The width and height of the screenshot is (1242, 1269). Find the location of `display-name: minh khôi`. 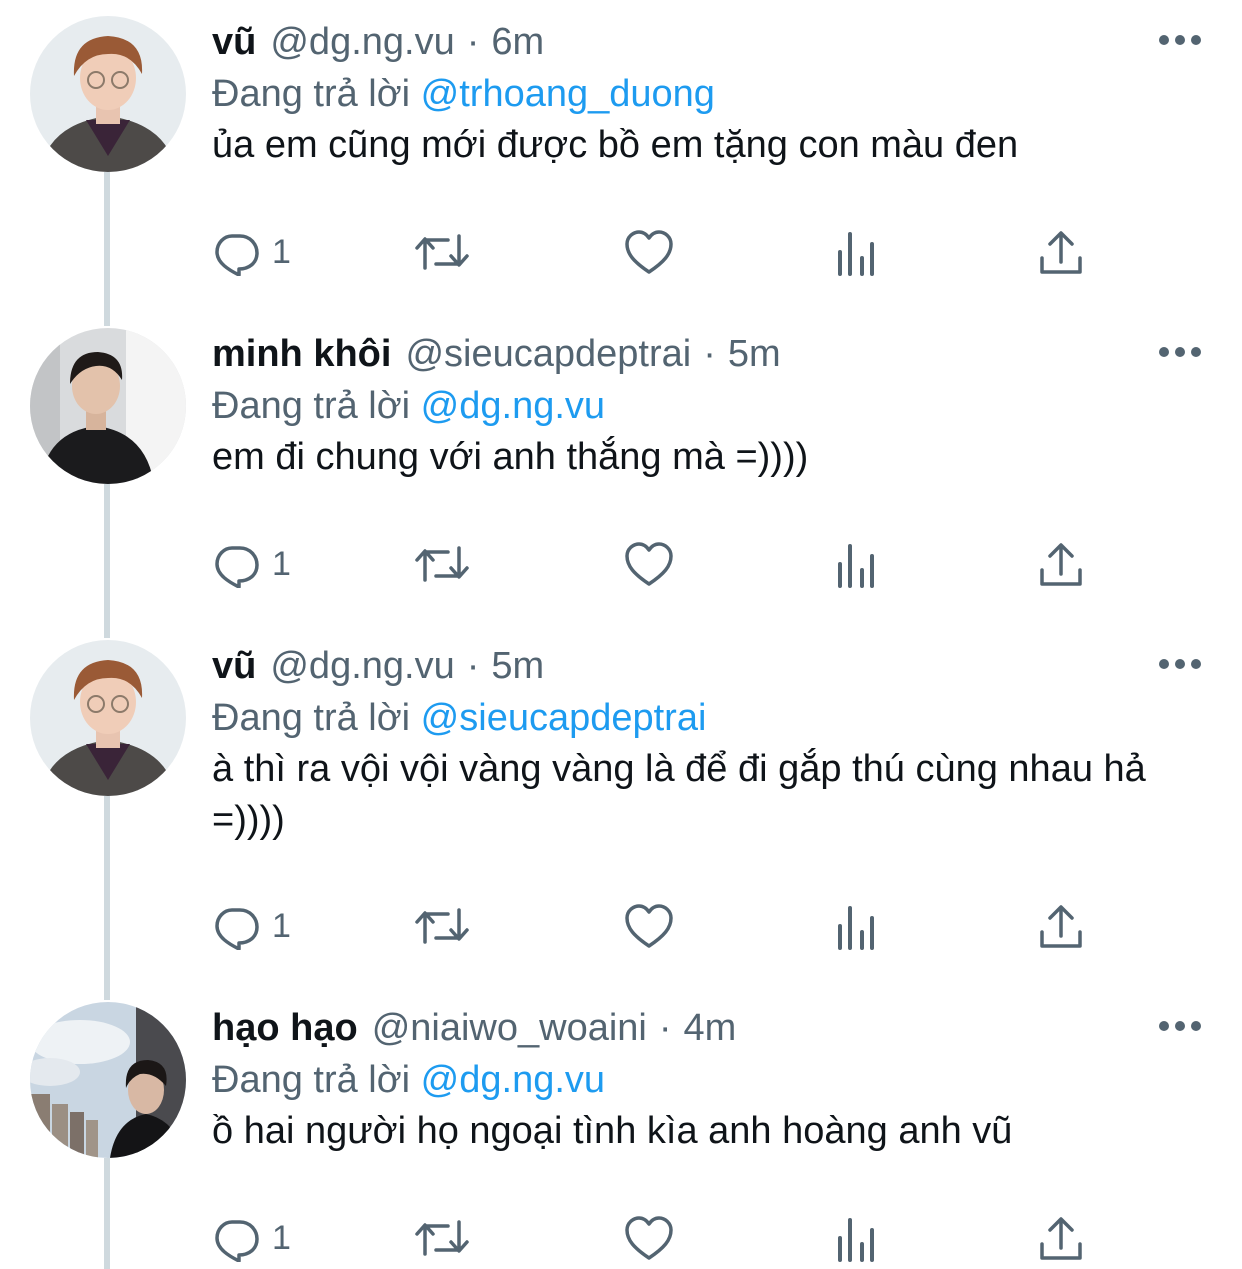

display-name: minh khôi is located at coordinates (301, 354).